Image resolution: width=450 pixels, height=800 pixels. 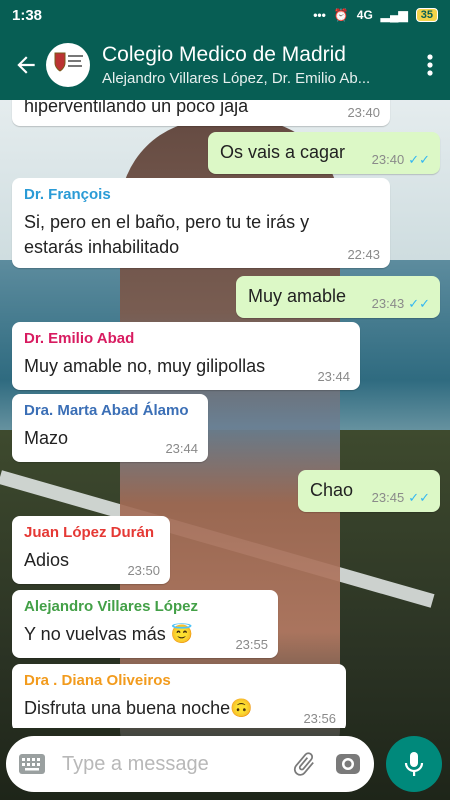 I want to click on message-text: Y no vuelvas más, so click(x=95, y=634).